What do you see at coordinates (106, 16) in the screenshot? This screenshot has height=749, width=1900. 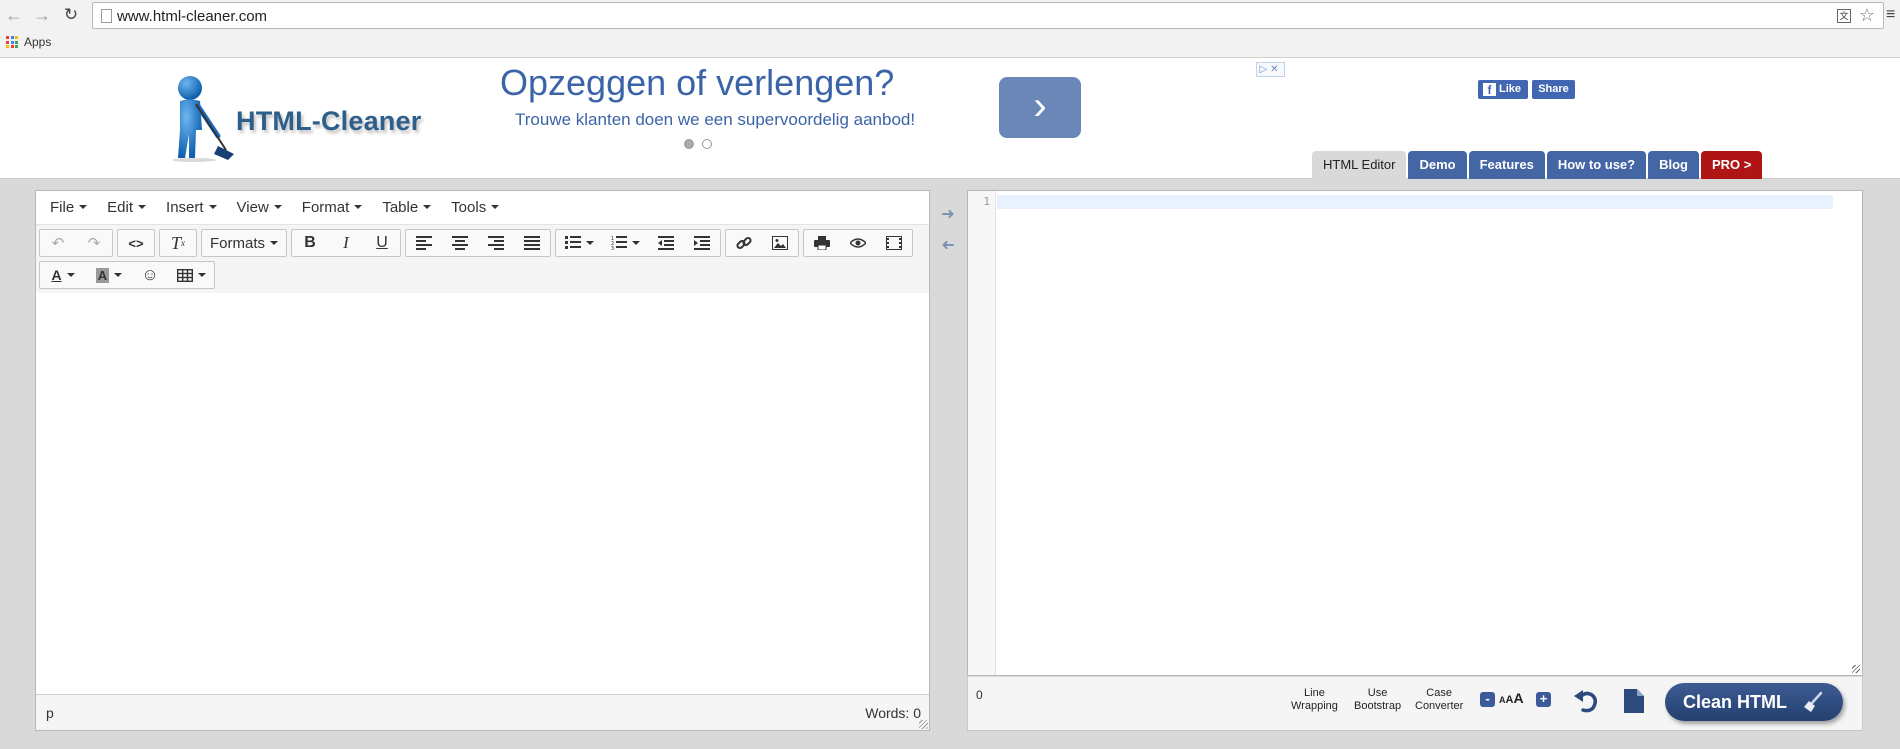 I see `page-icon` at bounding box center [106, 16].